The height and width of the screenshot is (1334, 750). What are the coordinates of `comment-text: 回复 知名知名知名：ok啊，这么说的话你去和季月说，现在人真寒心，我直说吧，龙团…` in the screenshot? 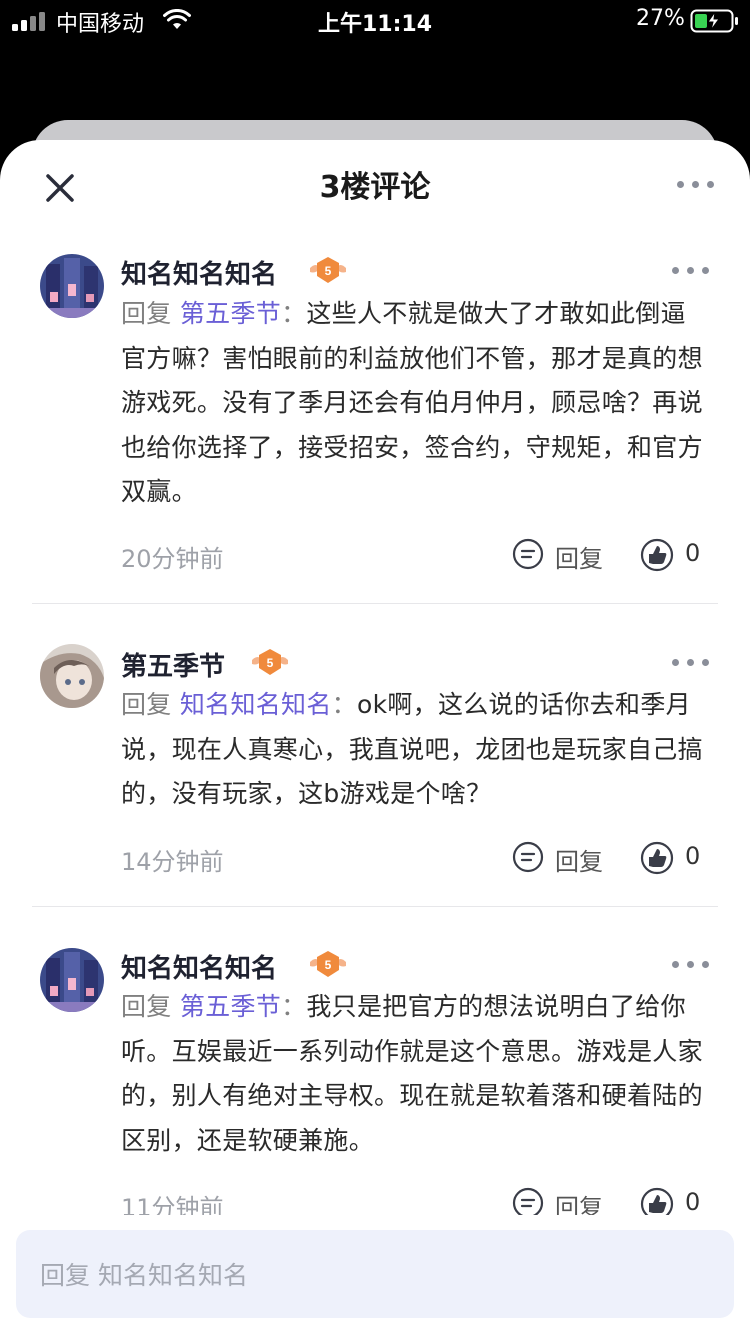 It's located at (416, 750).